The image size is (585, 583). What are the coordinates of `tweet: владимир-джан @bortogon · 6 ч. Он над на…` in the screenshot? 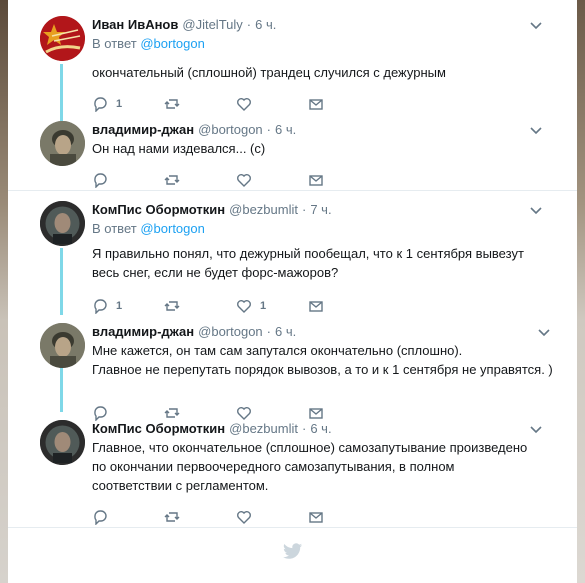 It's located at (292, 155).